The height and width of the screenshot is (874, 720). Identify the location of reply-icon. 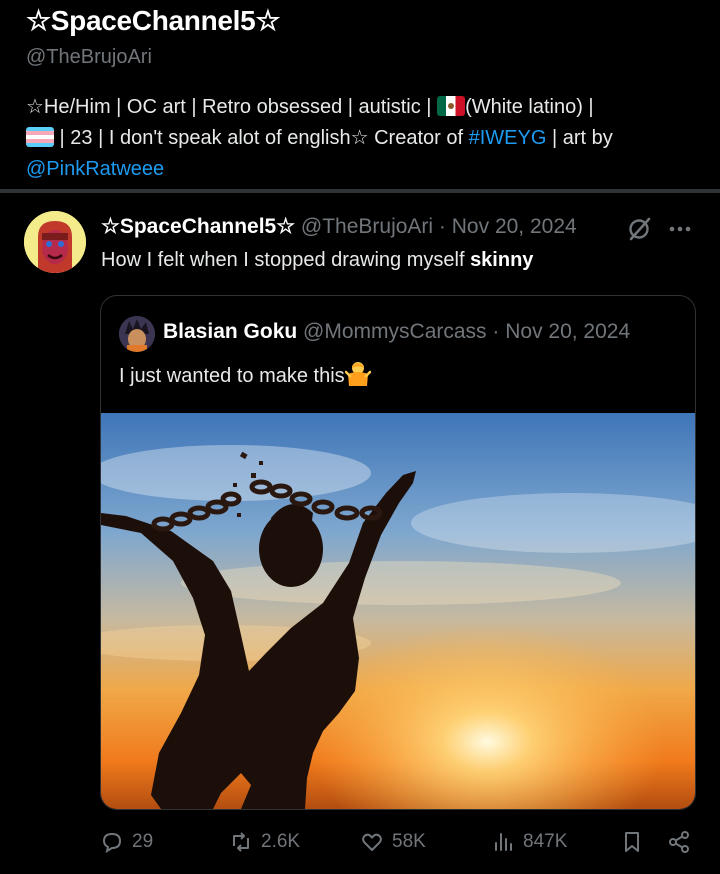
(112, 843).